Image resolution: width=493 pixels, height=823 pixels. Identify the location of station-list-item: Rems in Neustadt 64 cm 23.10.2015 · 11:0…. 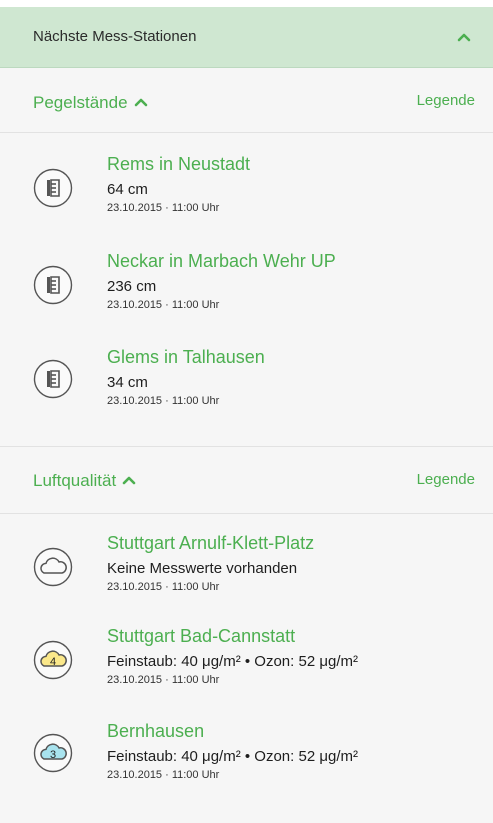
(246, 199).